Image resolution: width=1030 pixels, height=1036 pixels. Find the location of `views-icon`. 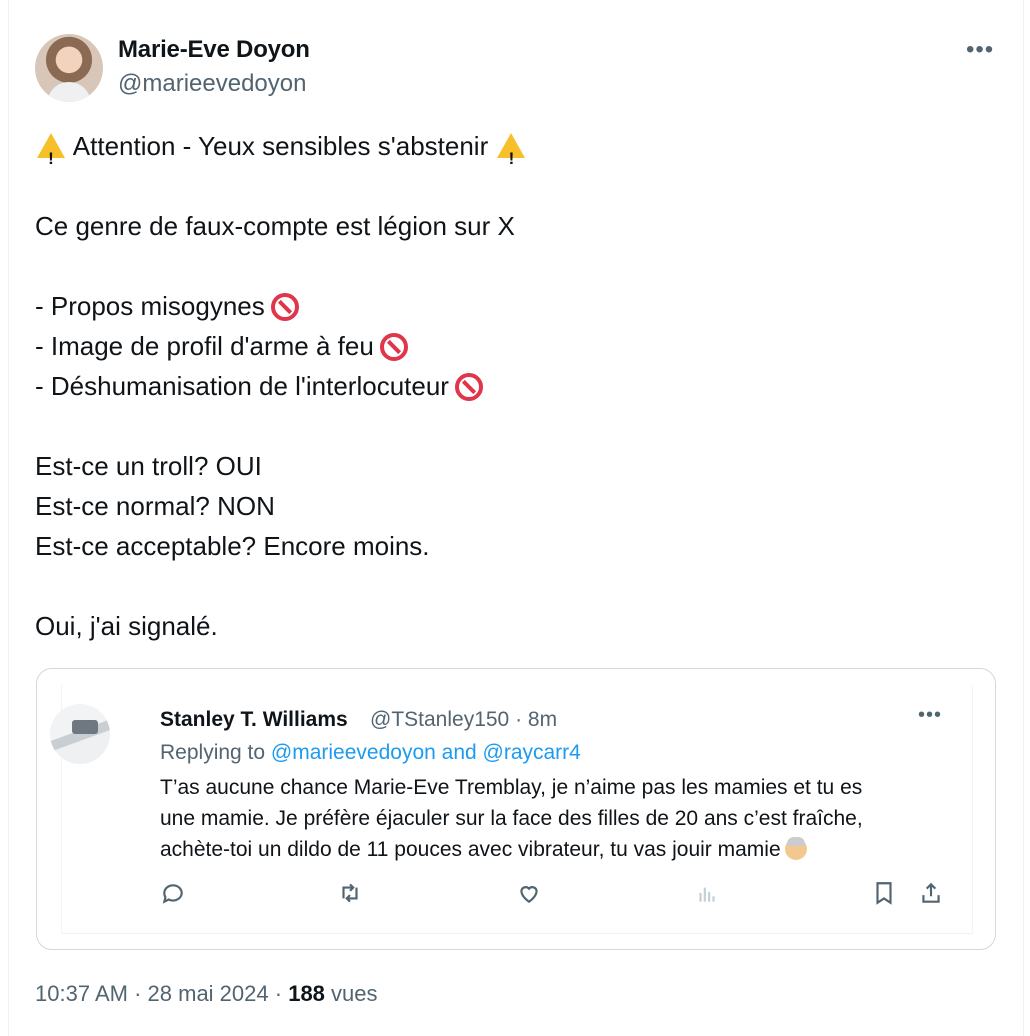

views-icon is located at coordinates (709, 895).